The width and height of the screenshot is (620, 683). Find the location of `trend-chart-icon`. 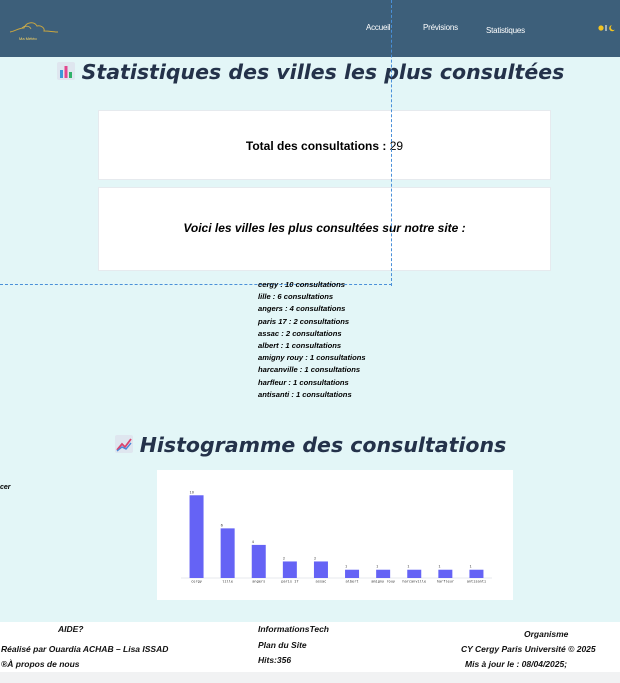

trend-chart-icon is located at coordinates (123, 444).